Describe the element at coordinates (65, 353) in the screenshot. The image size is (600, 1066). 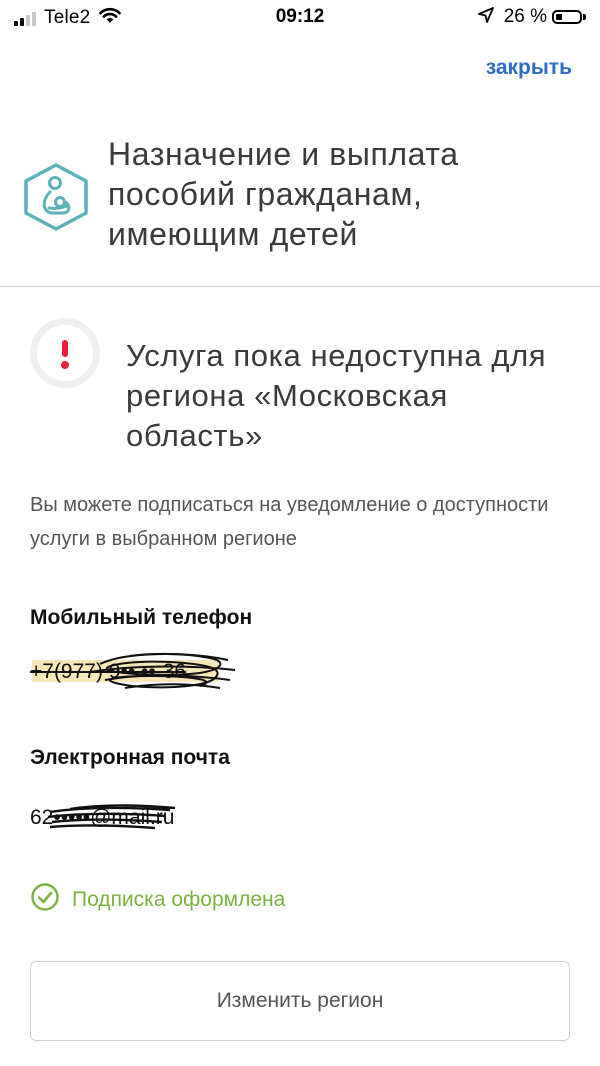
I see `exclamation-icon` at that location.